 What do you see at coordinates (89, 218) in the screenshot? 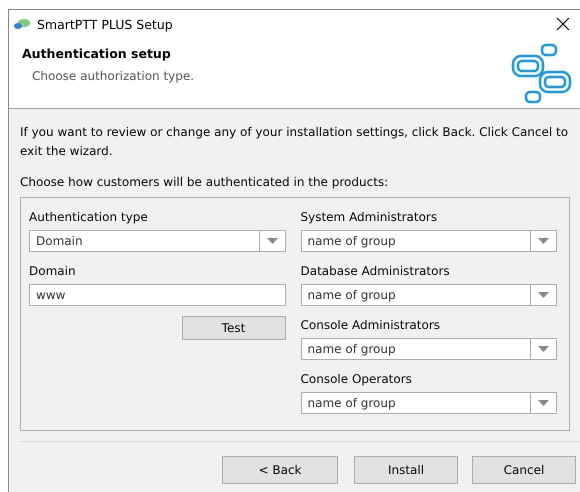
I see `field-label: Authentication type` at bounding box center [89, 218].